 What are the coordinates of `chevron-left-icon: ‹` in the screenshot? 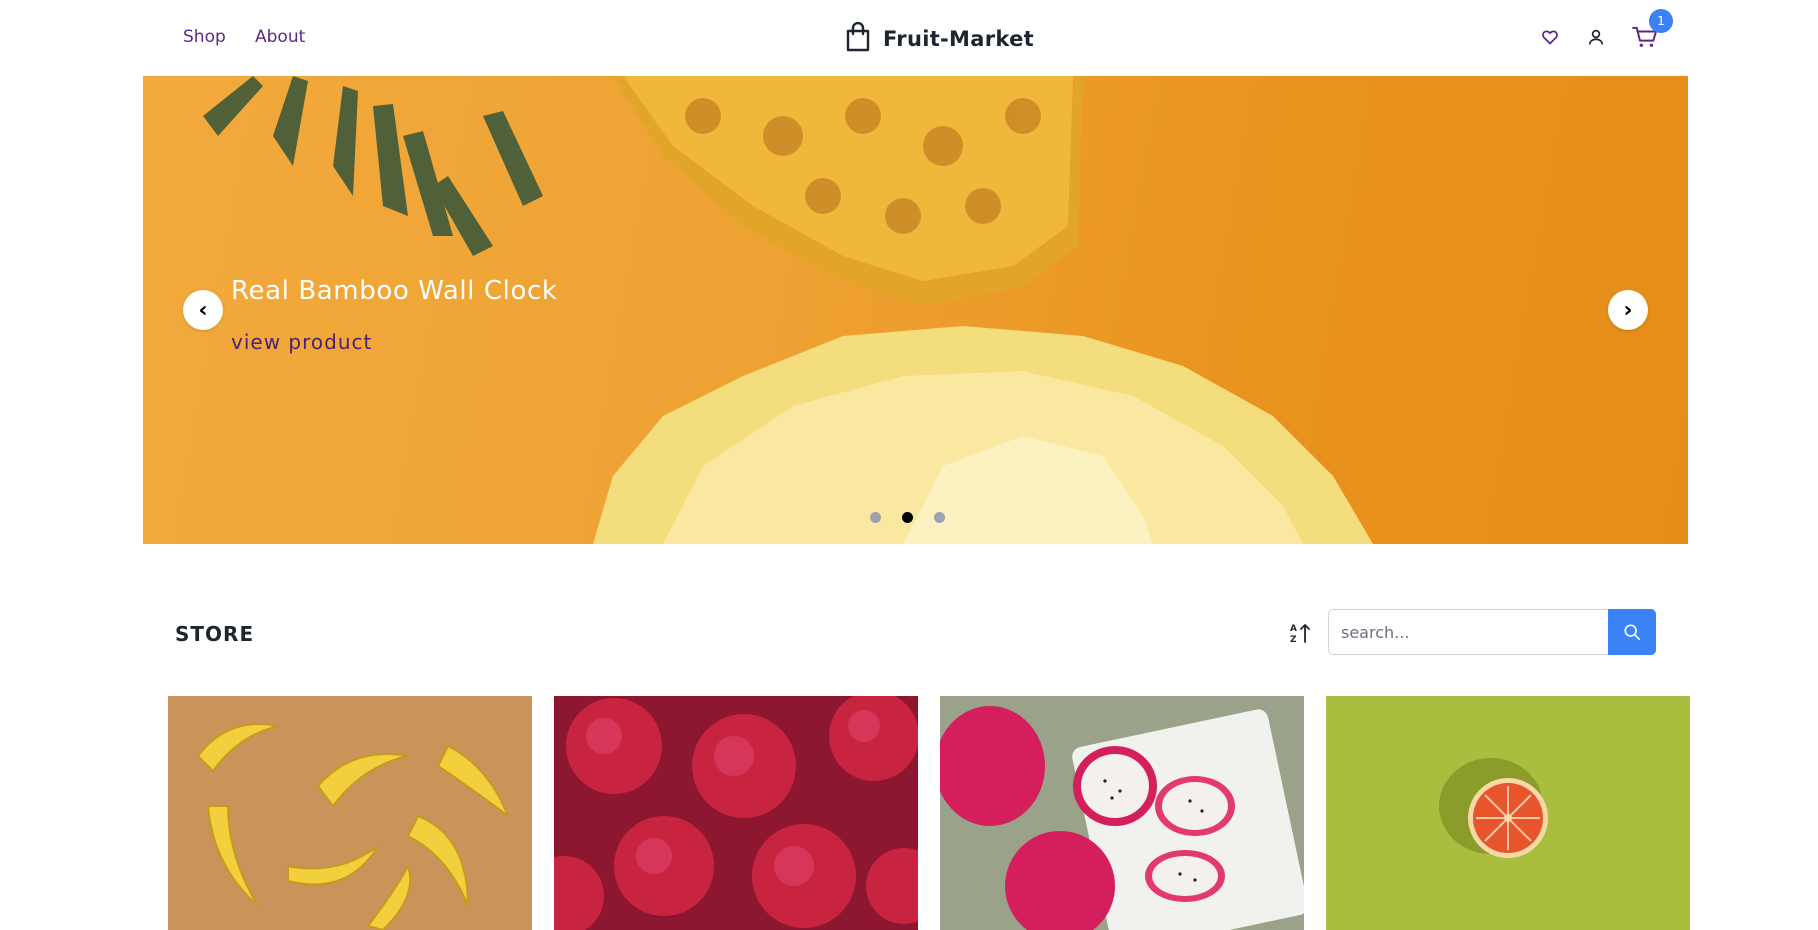 It's located at (203, 310).